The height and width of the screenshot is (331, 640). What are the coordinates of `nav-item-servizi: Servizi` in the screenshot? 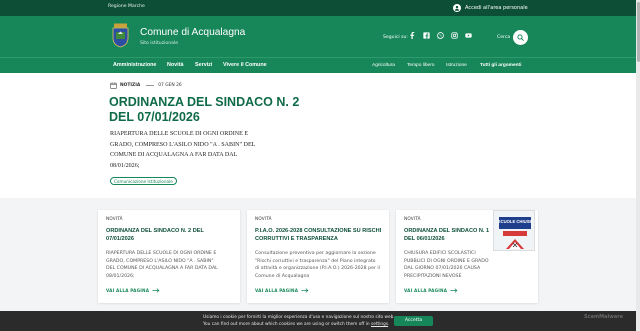 It's located at (203, 65).